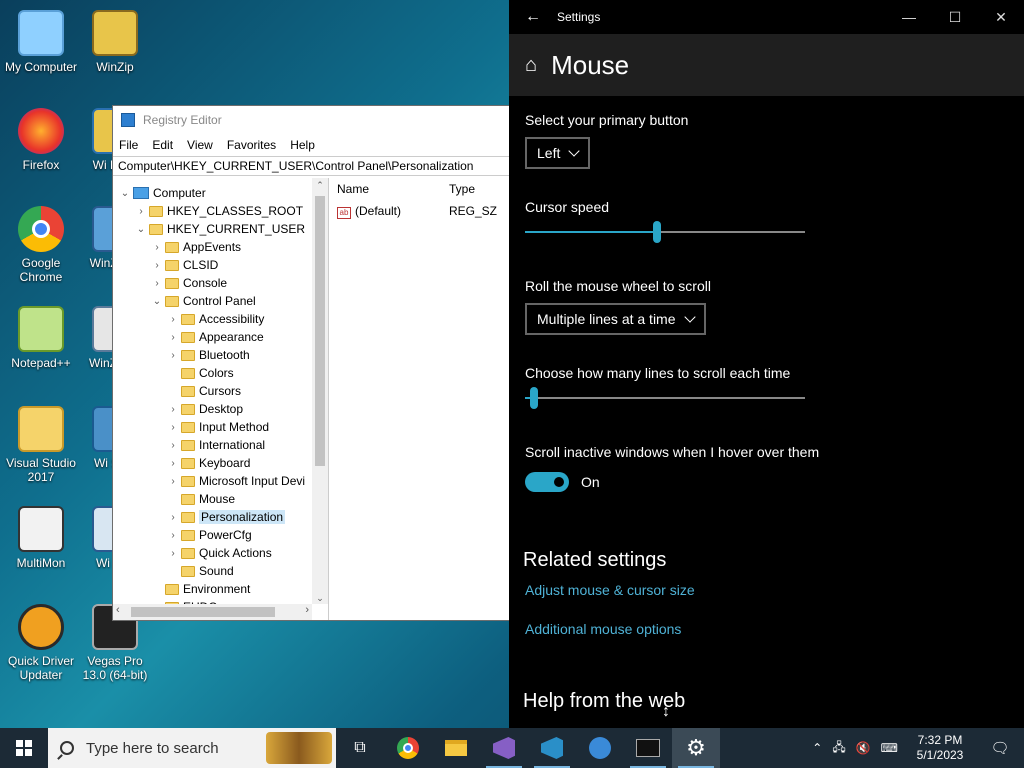 The width and height of the screenshot is (1024, 768). What do you see at coordinates (360, 748) in the screenshot?
I see `task-view-button: ⧉` at bounding box center [360, 748].